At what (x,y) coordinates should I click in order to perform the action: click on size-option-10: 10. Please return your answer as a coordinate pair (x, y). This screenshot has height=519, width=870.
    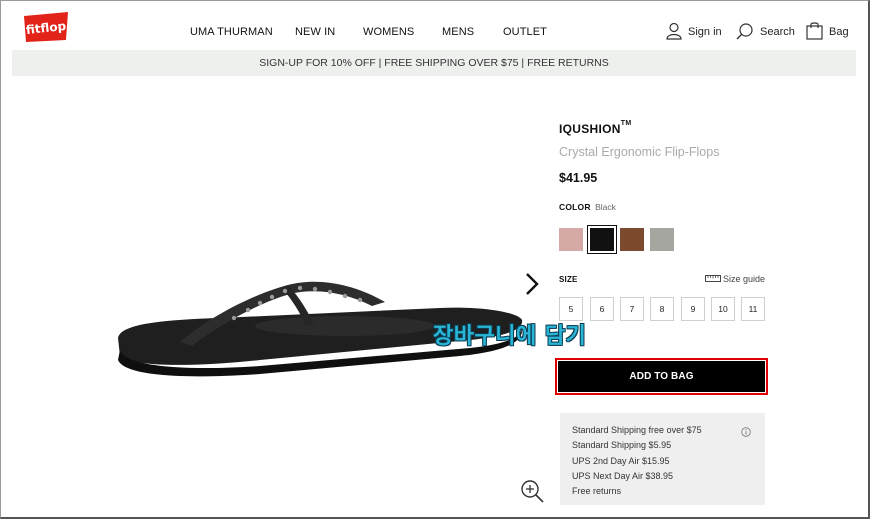
    Looking at the image, I should click on (723, 309).